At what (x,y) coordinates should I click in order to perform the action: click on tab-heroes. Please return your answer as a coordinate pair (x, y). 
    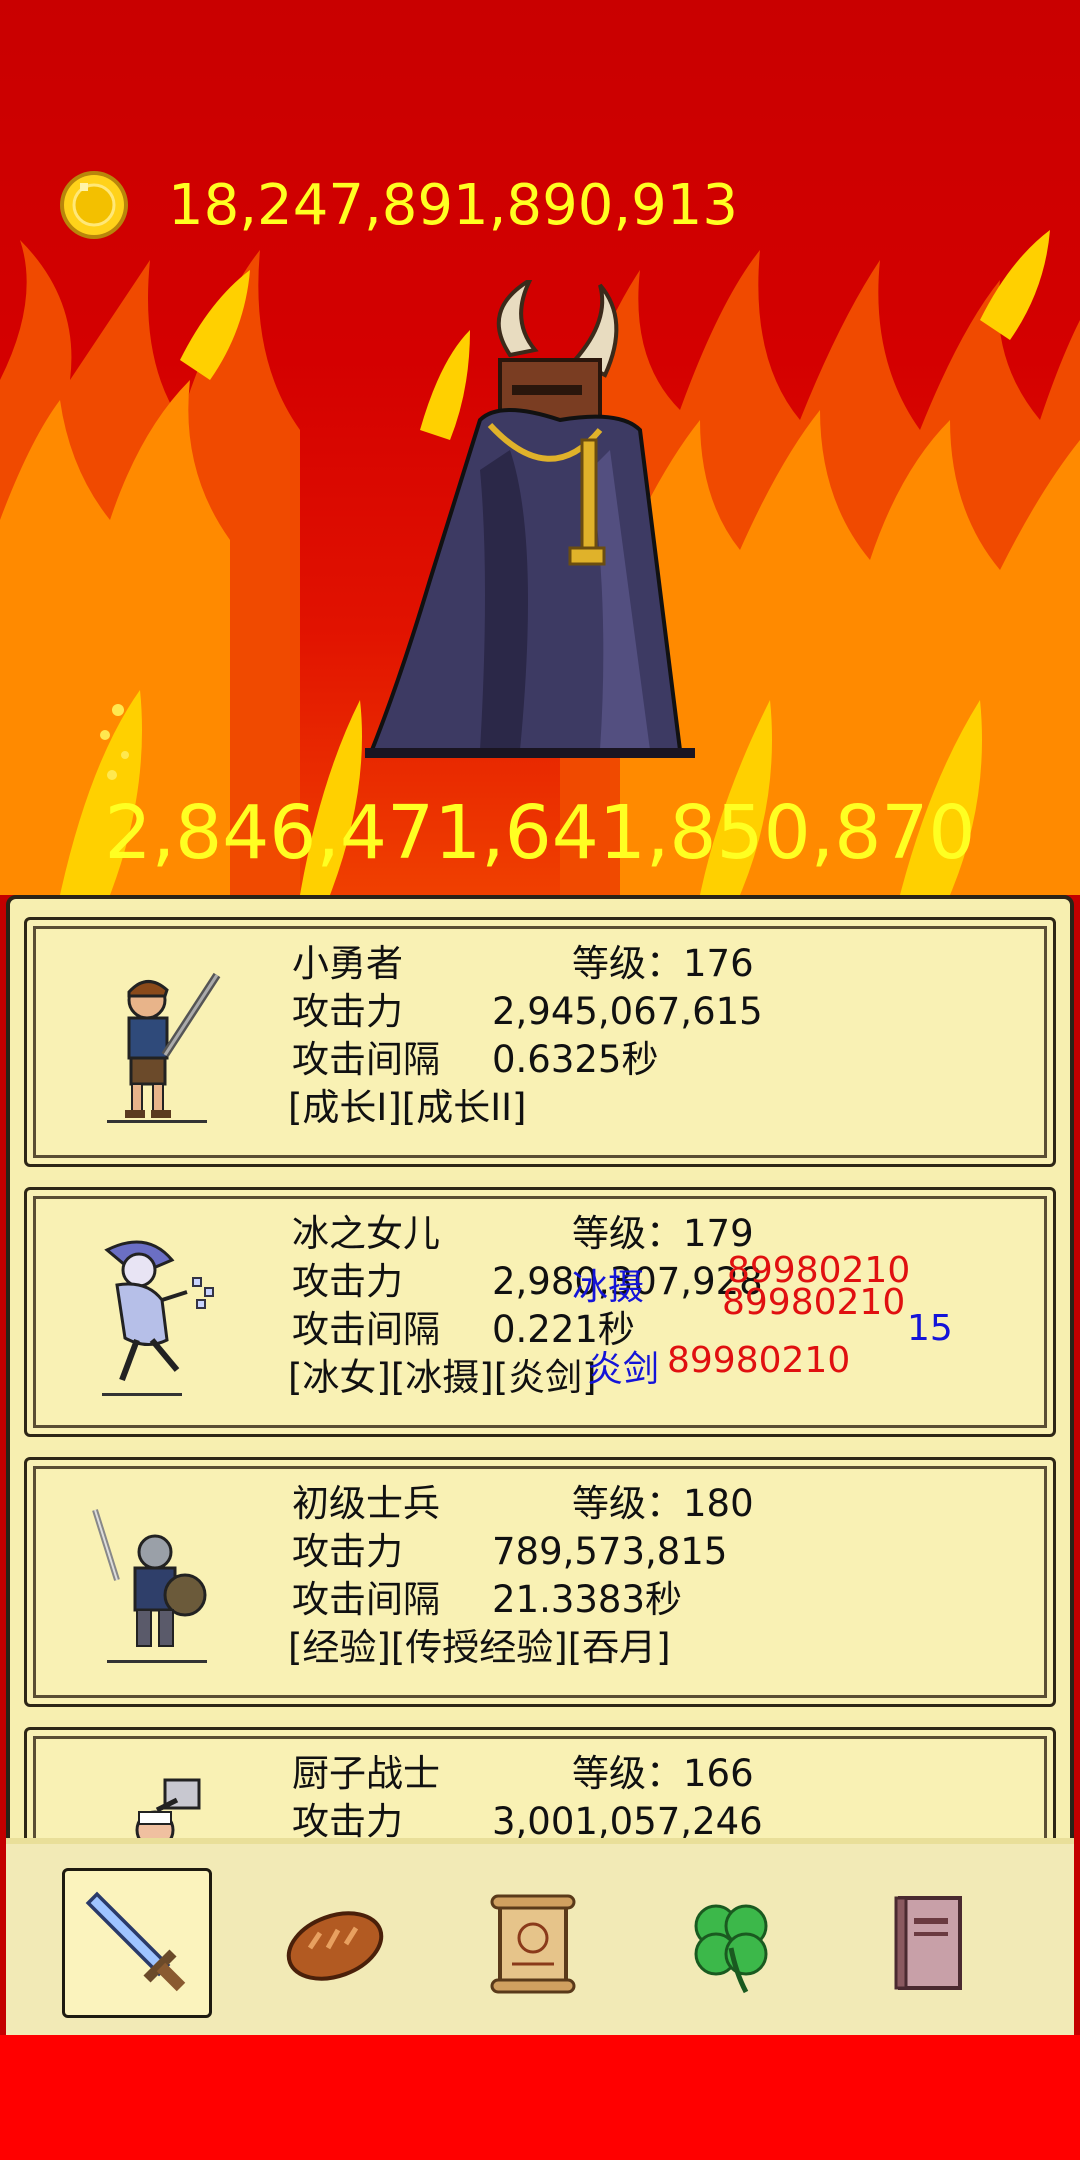
    Looking at the image, I should click on (137, 1943).